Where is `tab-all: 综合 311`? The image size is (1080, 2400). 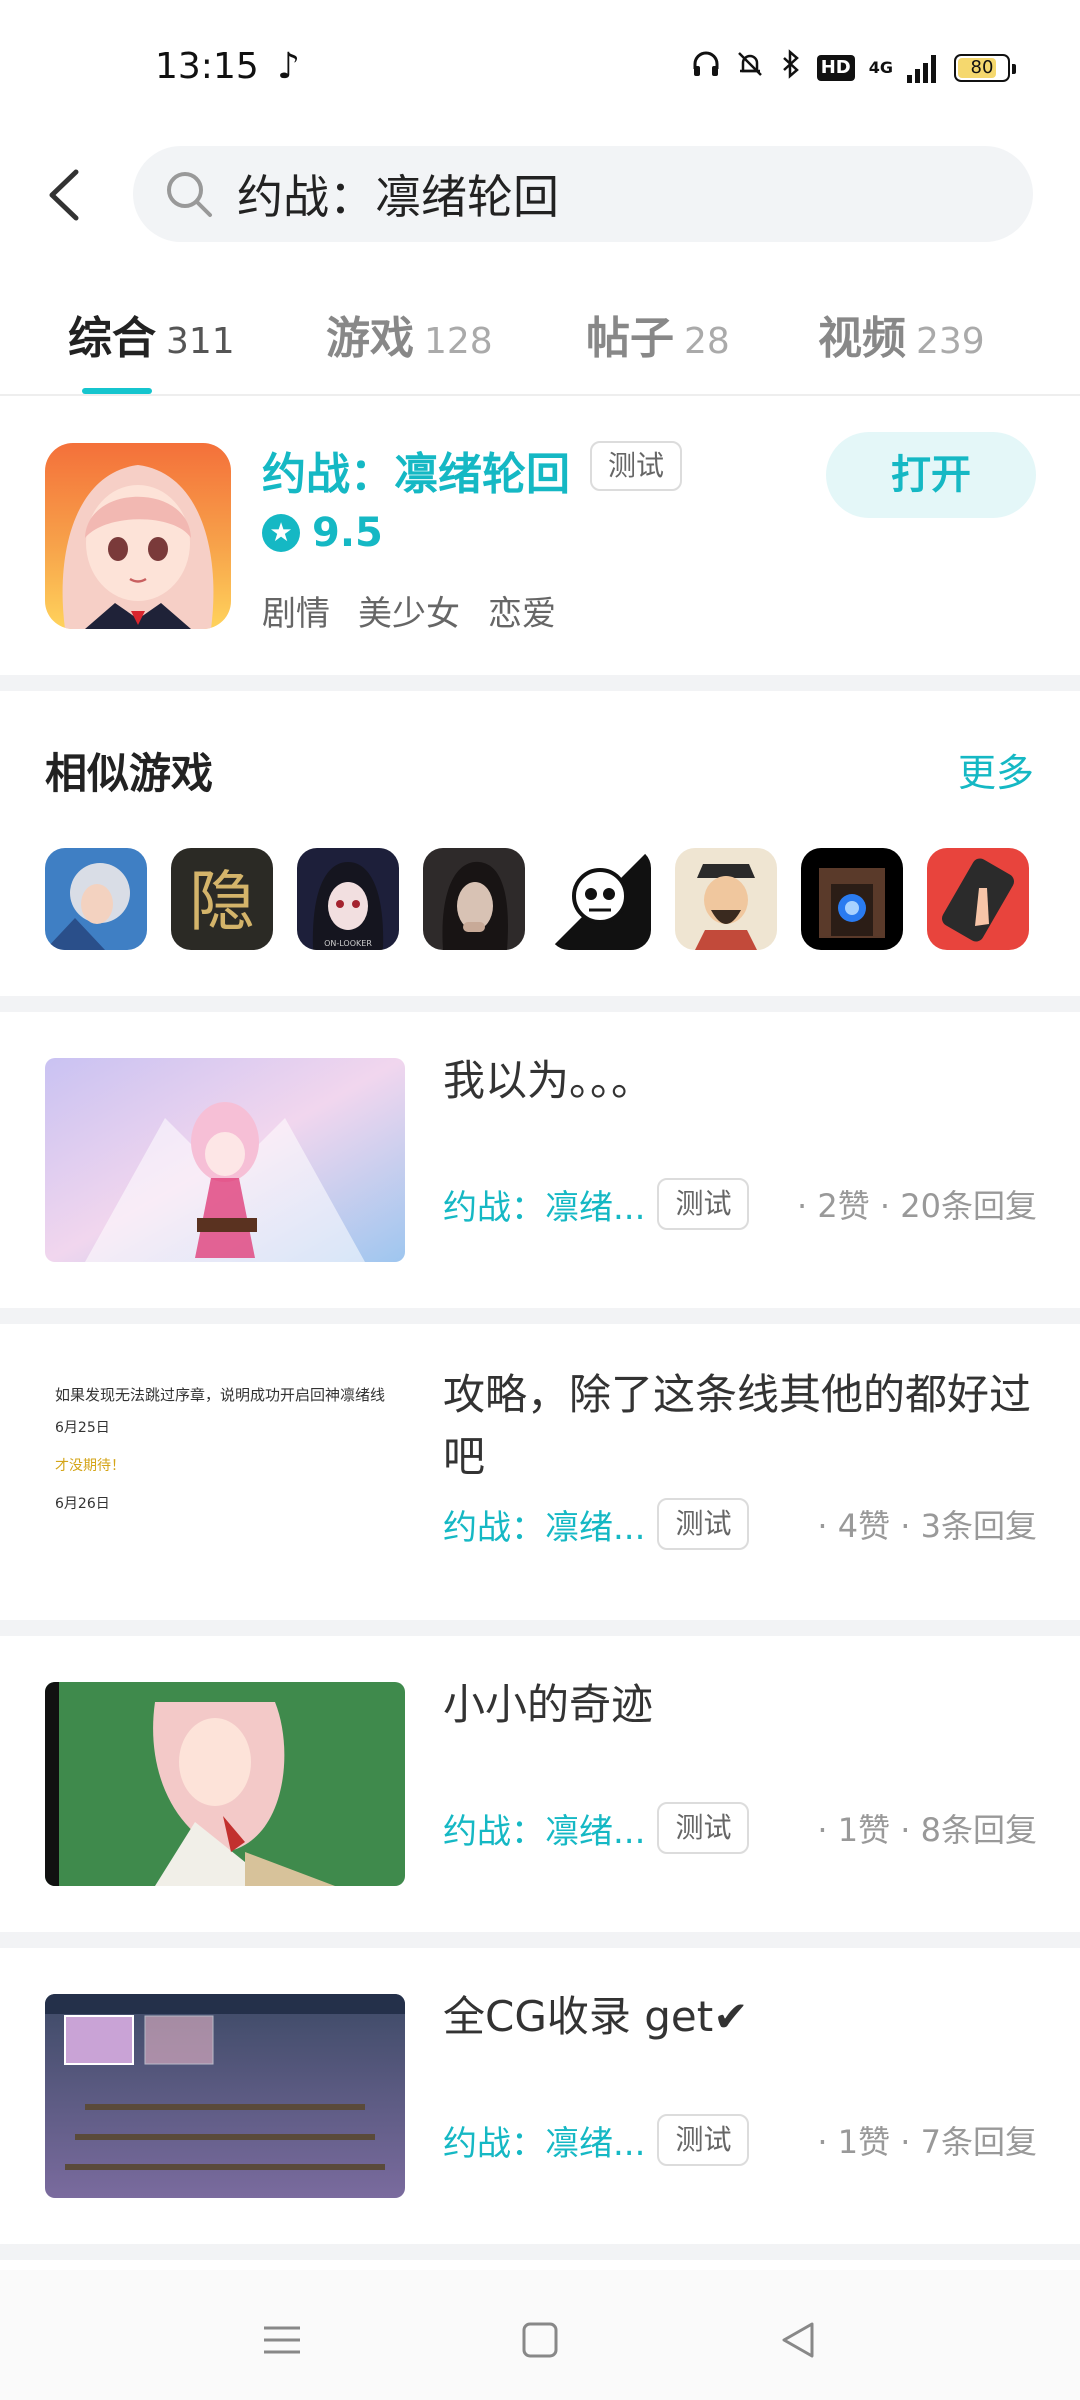
tab-all: 综合 311 is located at coordinates (151, 337).